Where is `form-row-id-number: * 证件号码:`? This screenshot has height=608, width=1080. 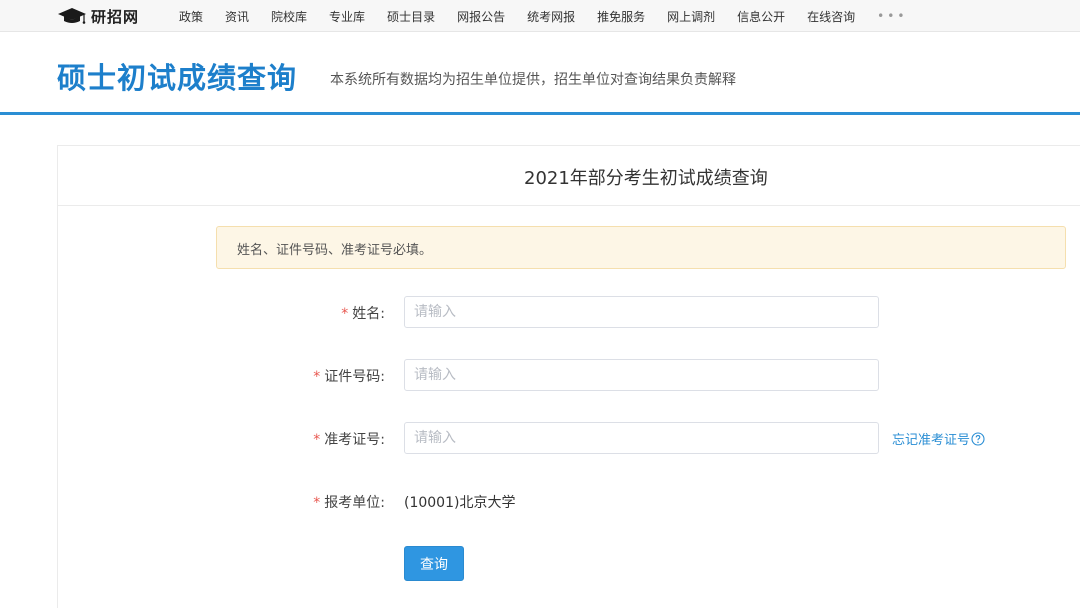 form-row-id-number: * 证件号码: is located at coordinates (641, 375).